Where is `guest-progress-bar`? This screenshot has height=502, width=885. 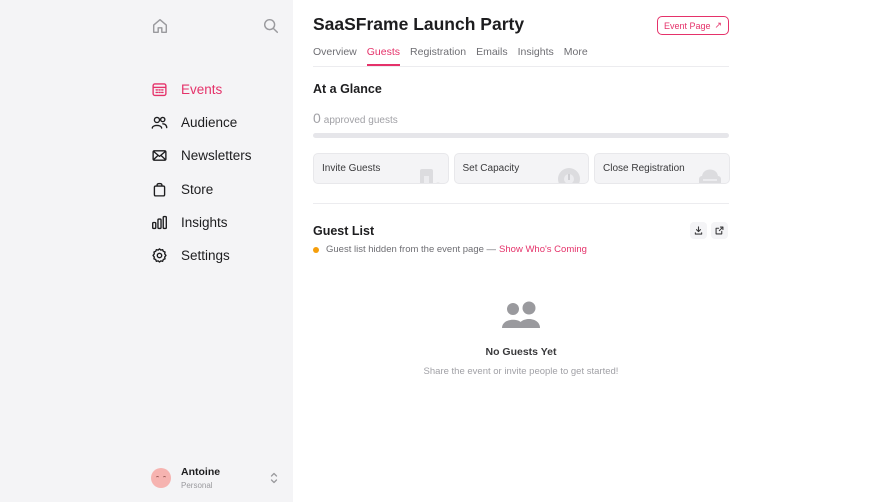
guest-progress-bar is located at coordinates (521, 135).